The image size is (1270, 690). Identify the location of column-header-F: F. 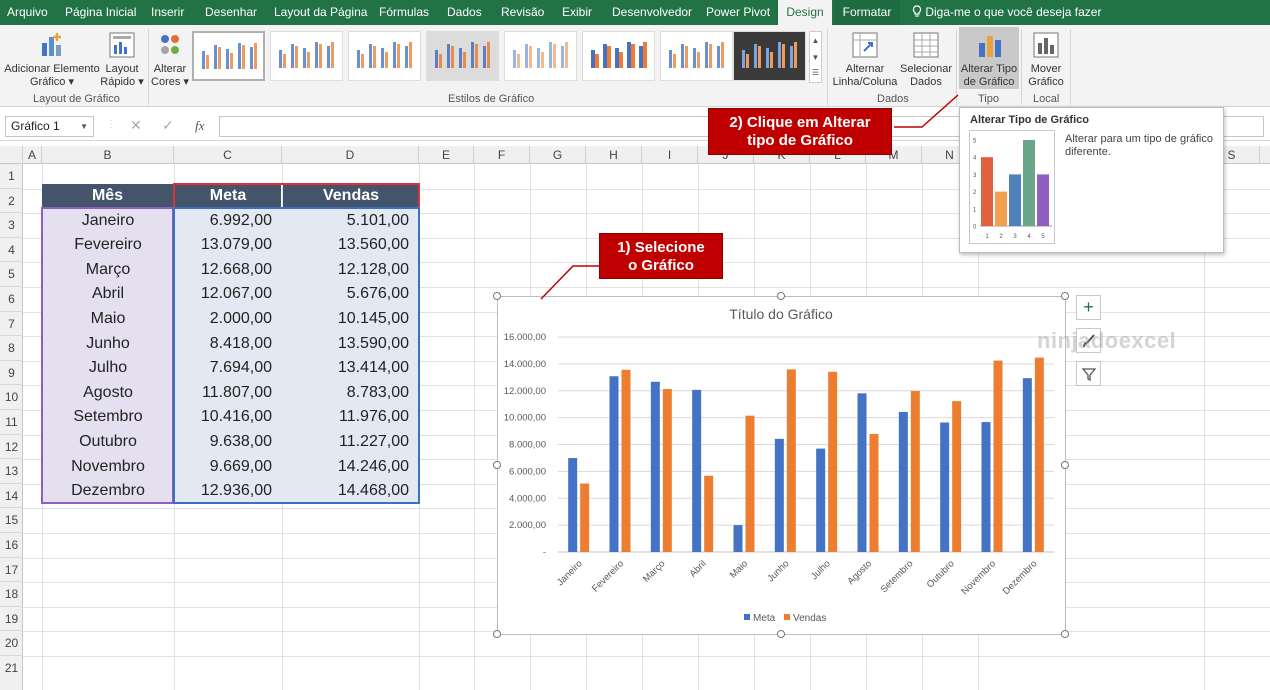
(502, 155).